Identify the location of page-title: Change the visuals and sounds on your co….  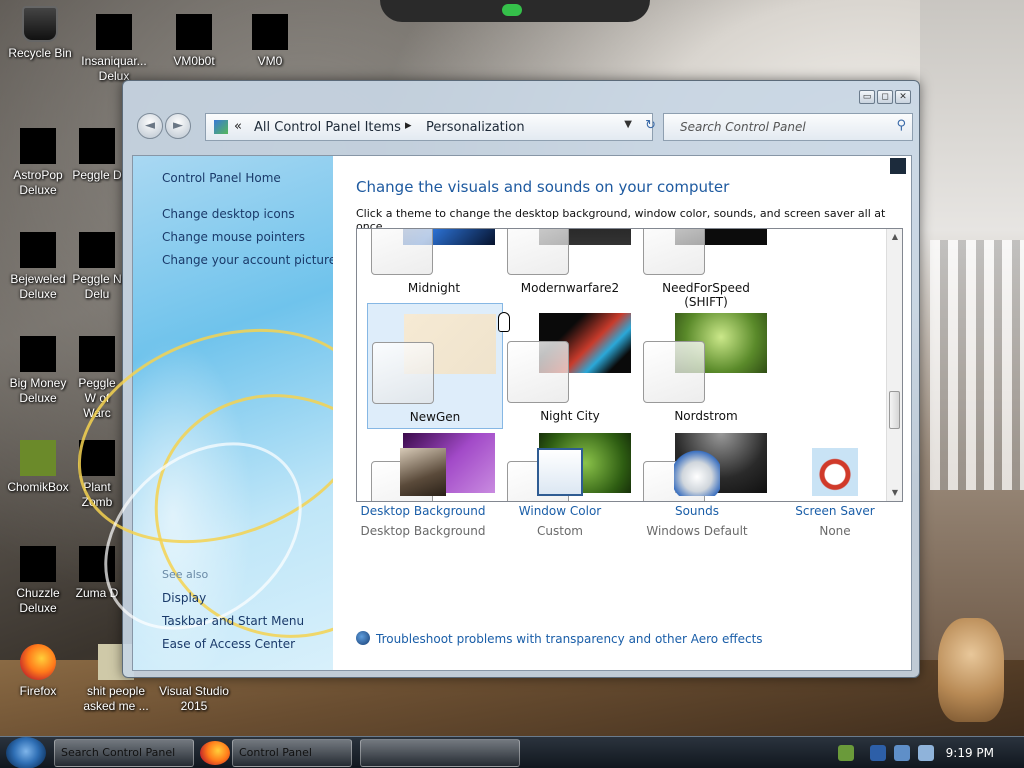
(543, 187).